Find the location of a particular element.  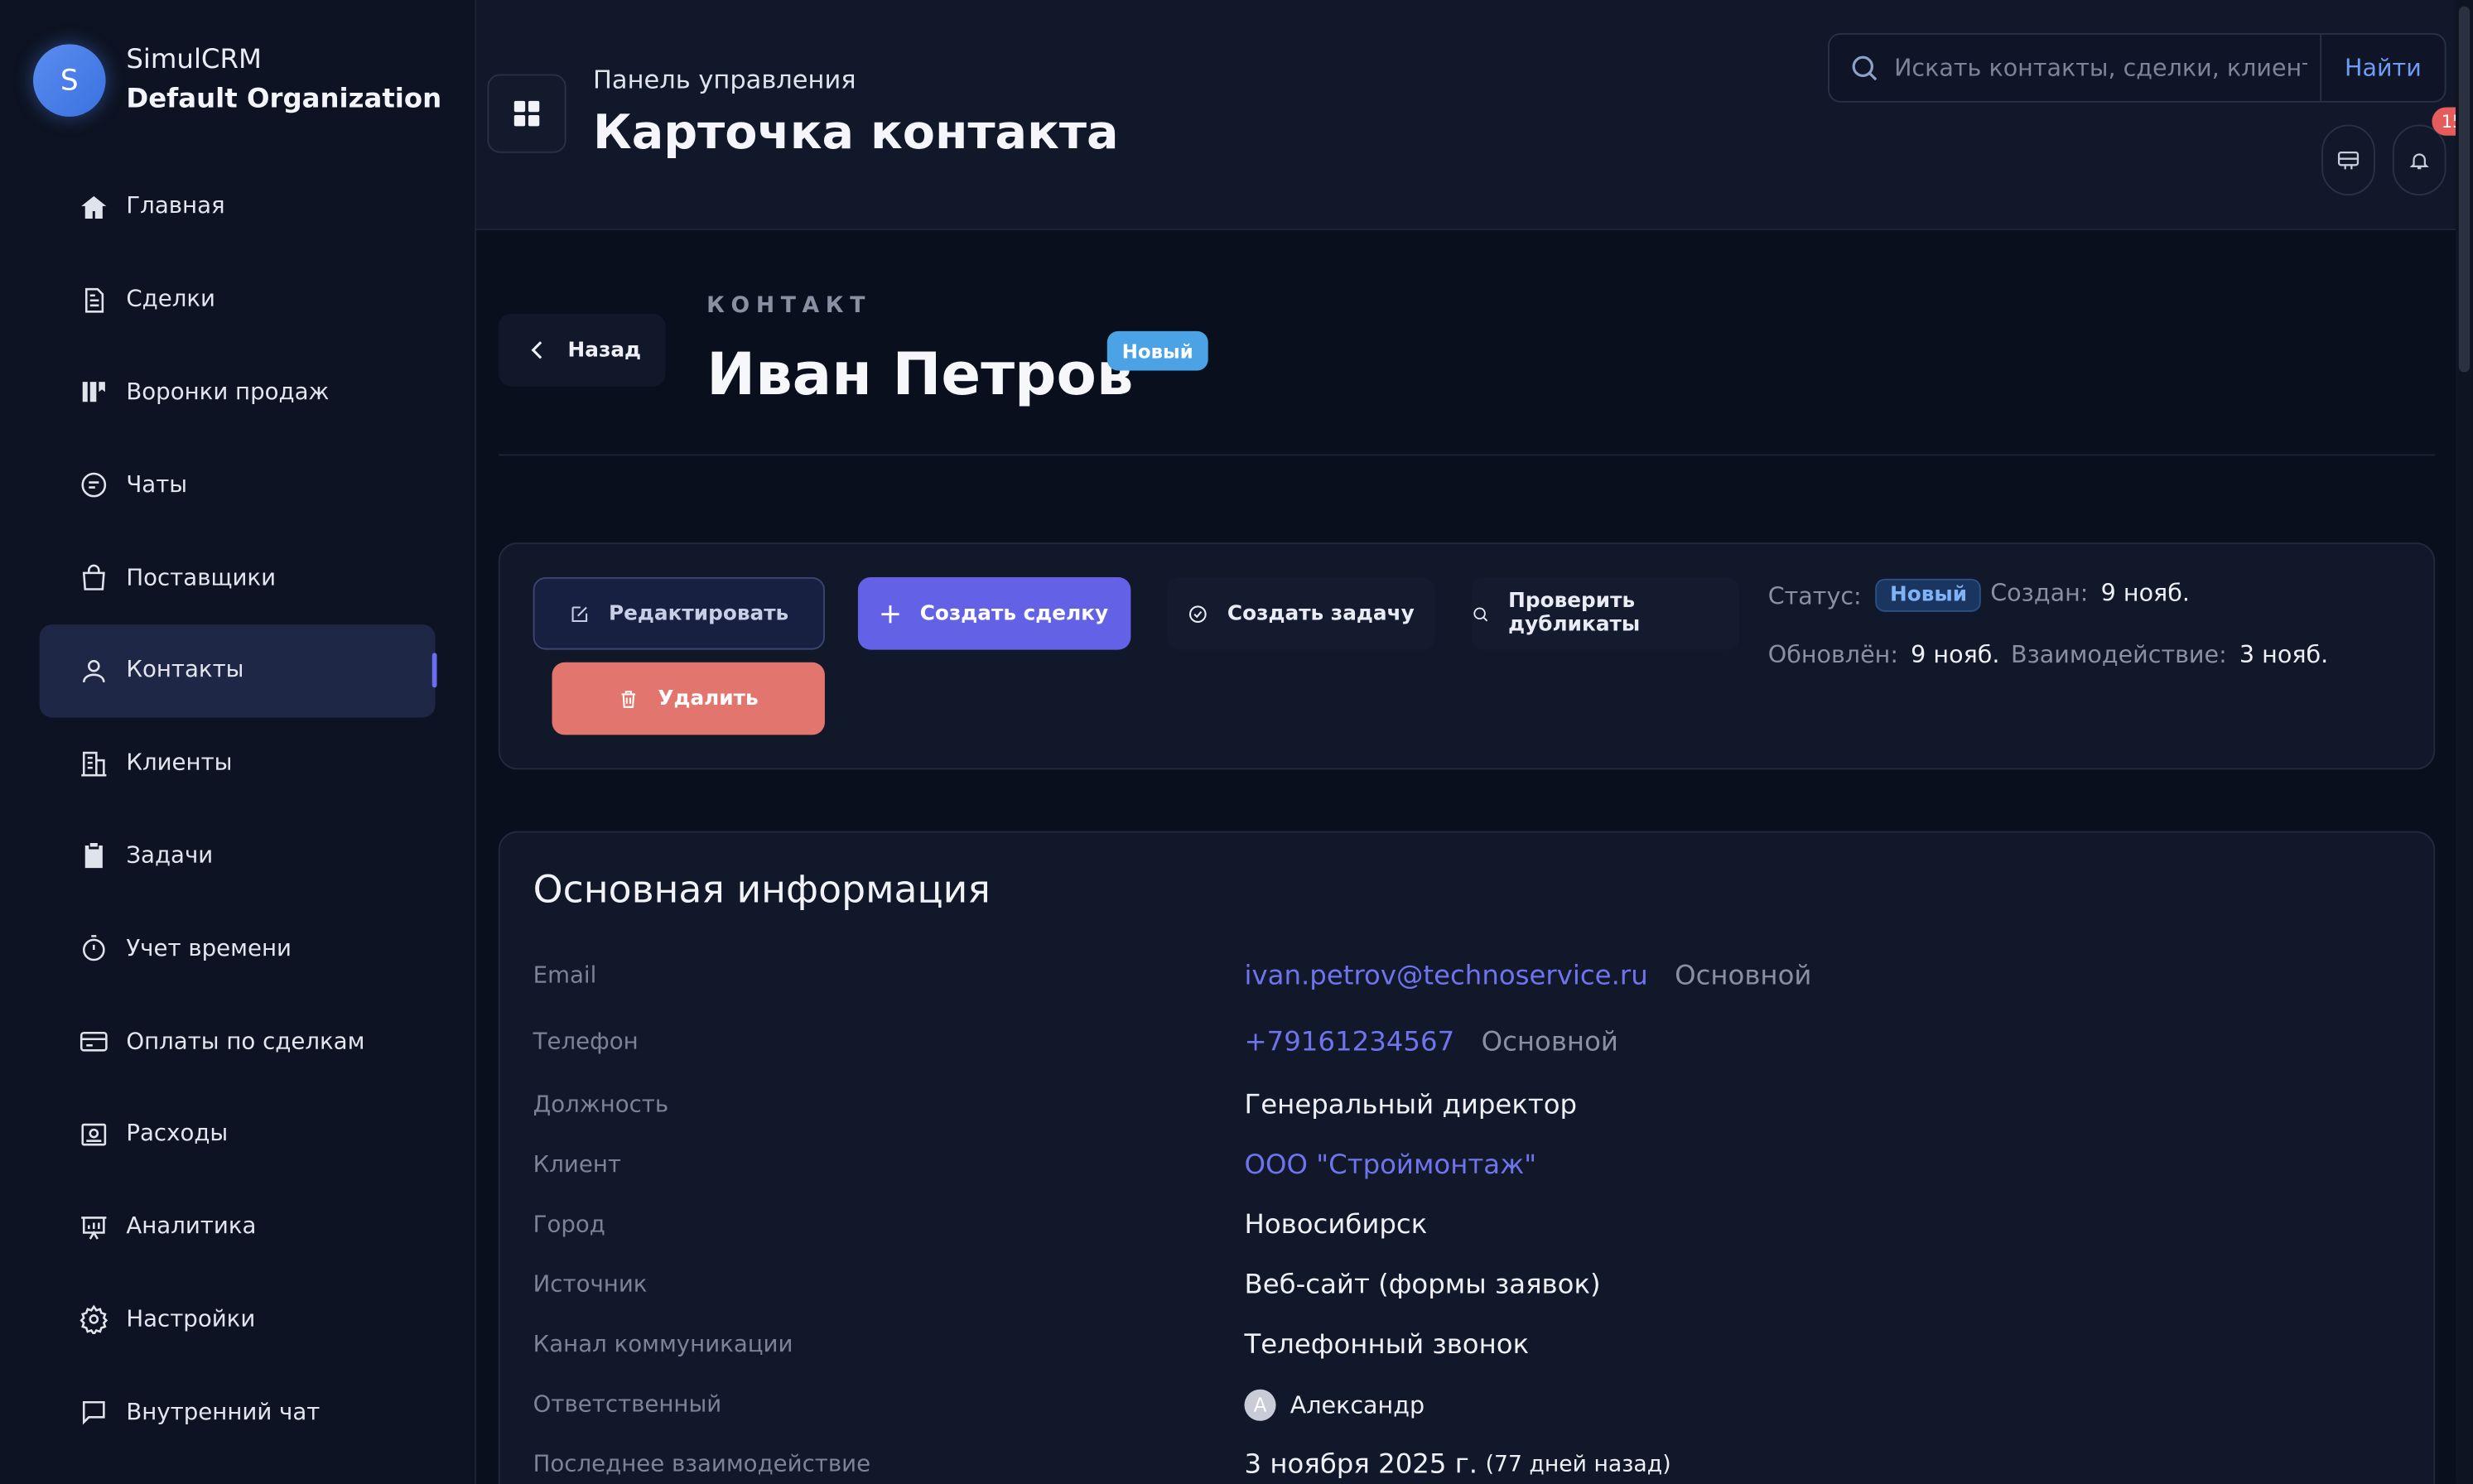

page-scrollbar is located at coordinates (2464, 742).